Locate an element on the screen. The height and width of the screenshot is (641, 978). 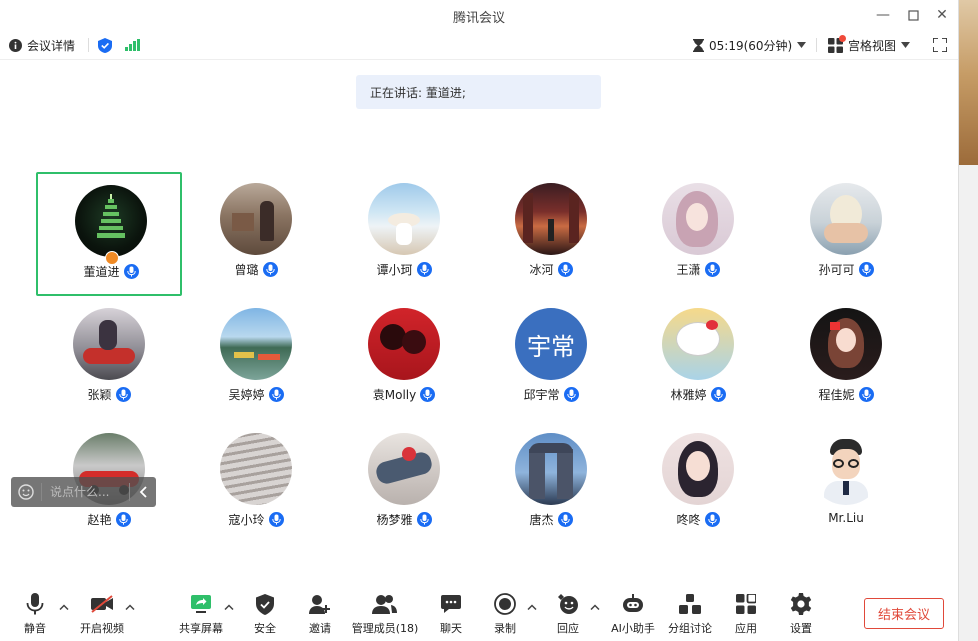
members-icon is located at coordinates (385, 604).